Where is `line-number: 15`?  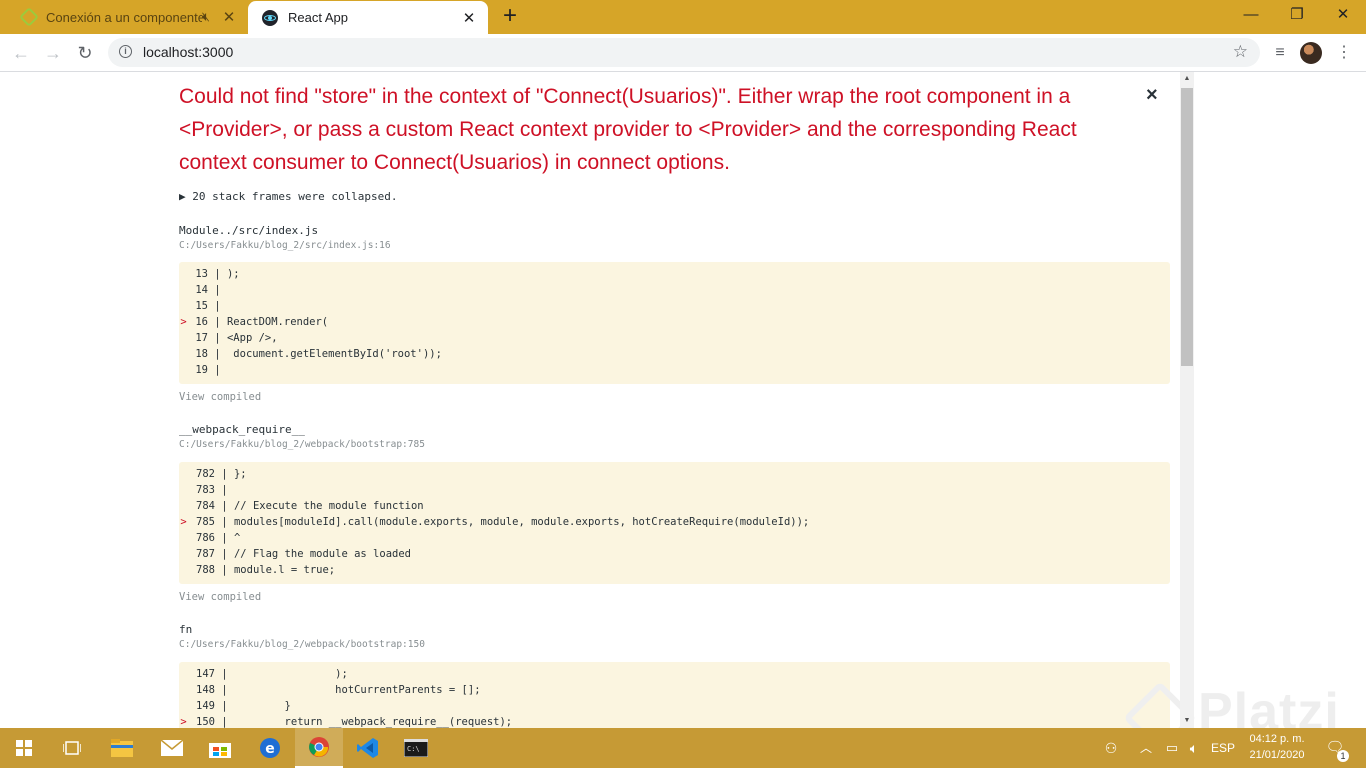 line-number: 15 is located at coordinates (201, 306).